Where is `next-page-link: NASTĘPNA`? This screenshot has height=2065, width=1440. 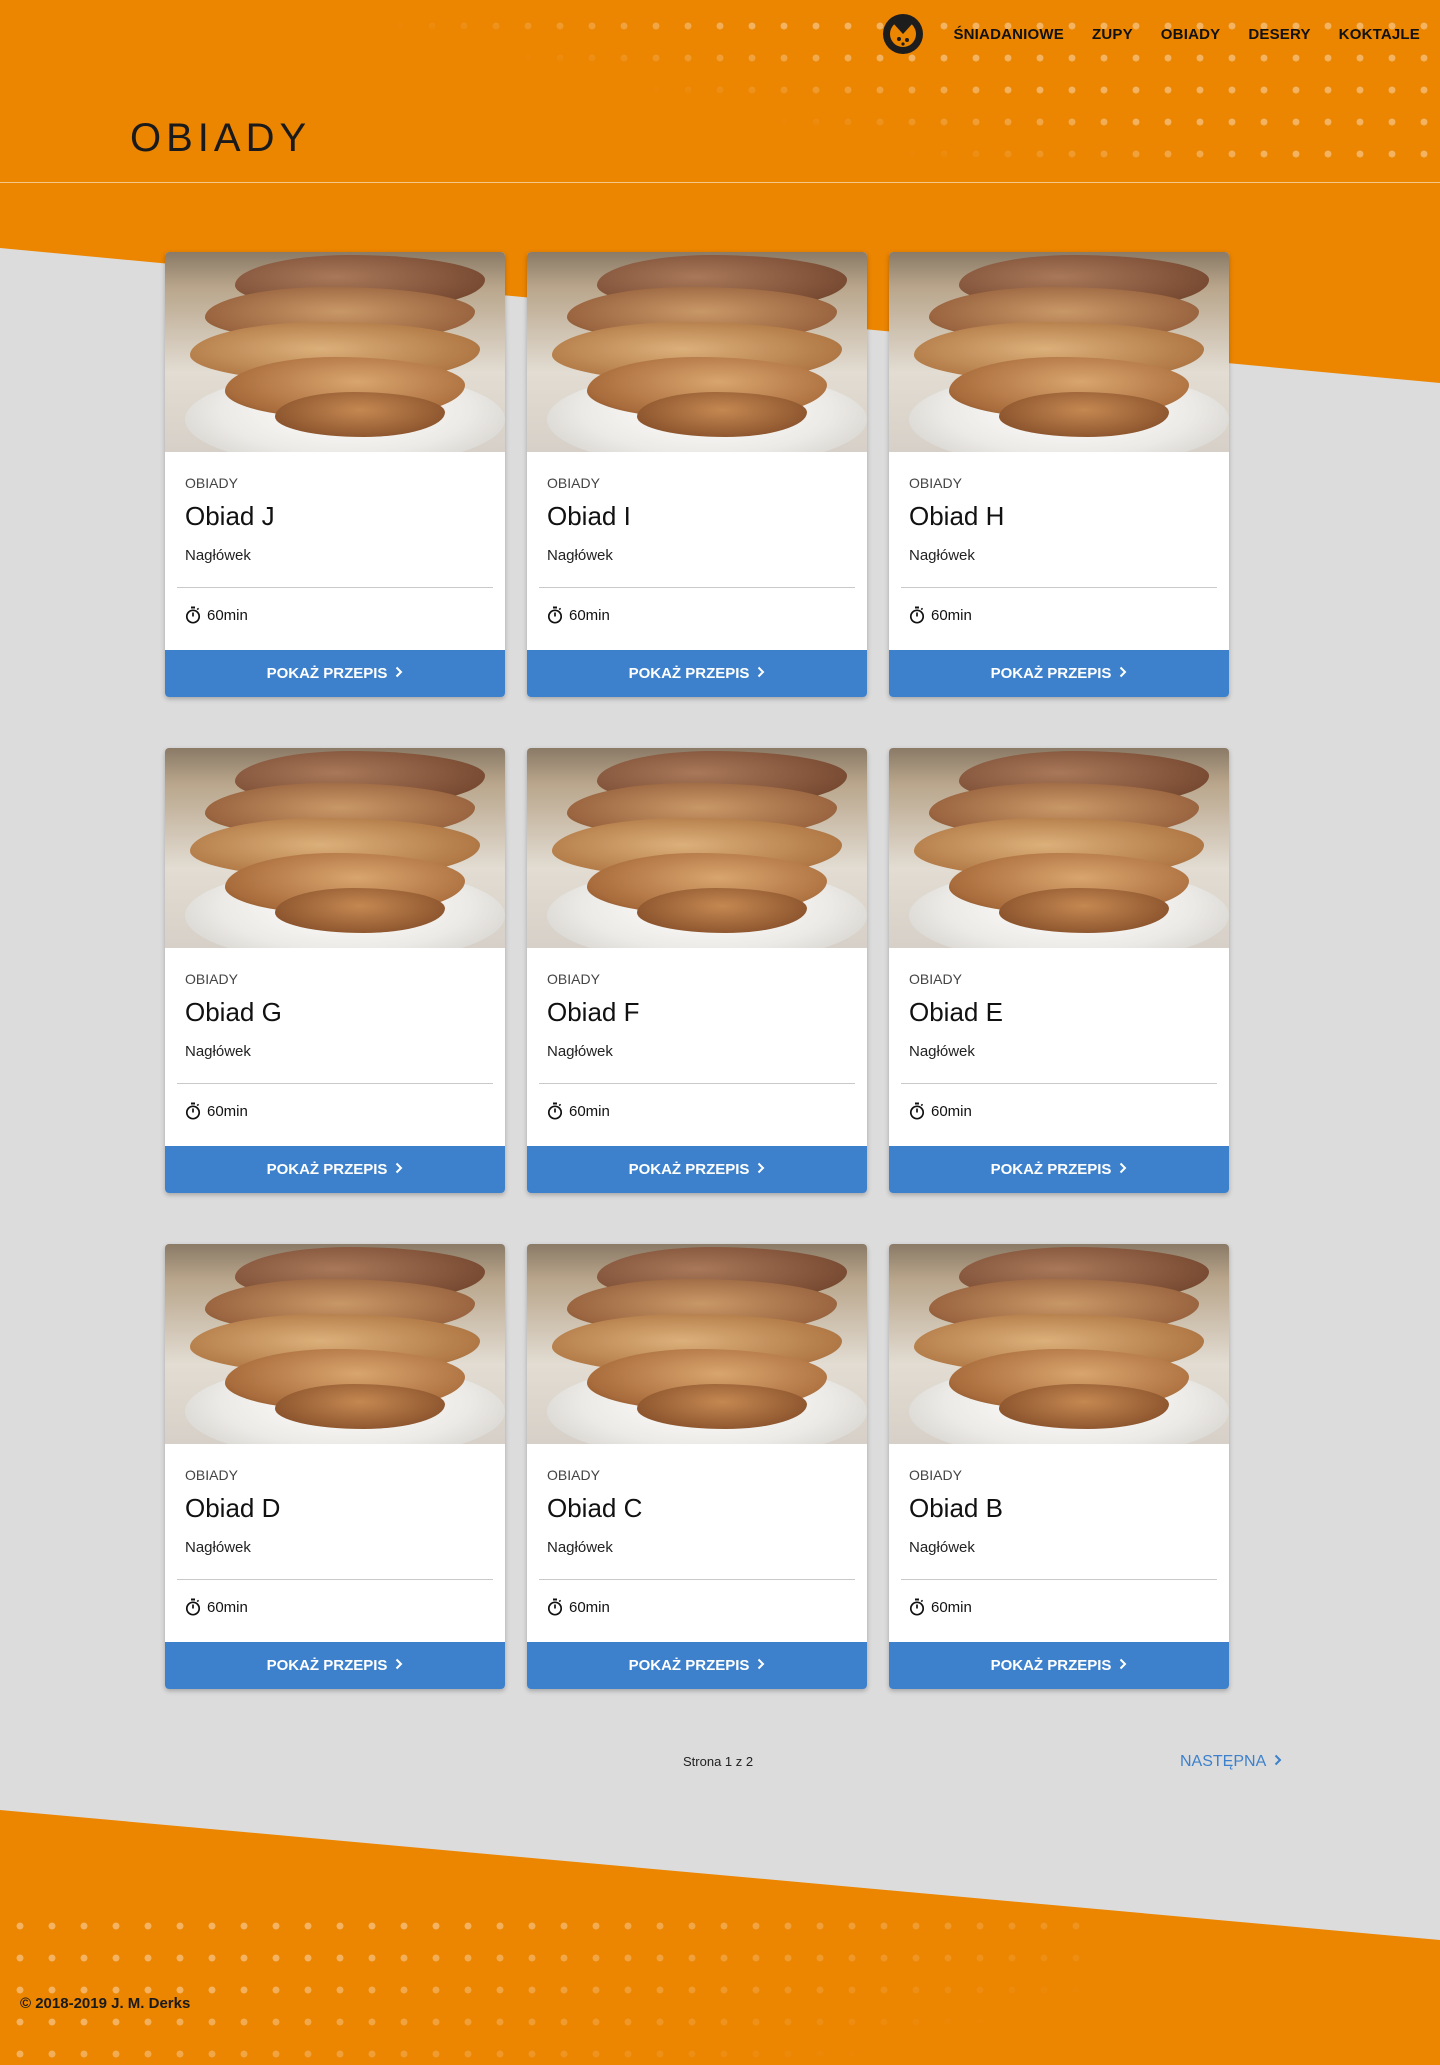 next-page-link: NASTĘPNA is located at coordinates (1231, 1762).